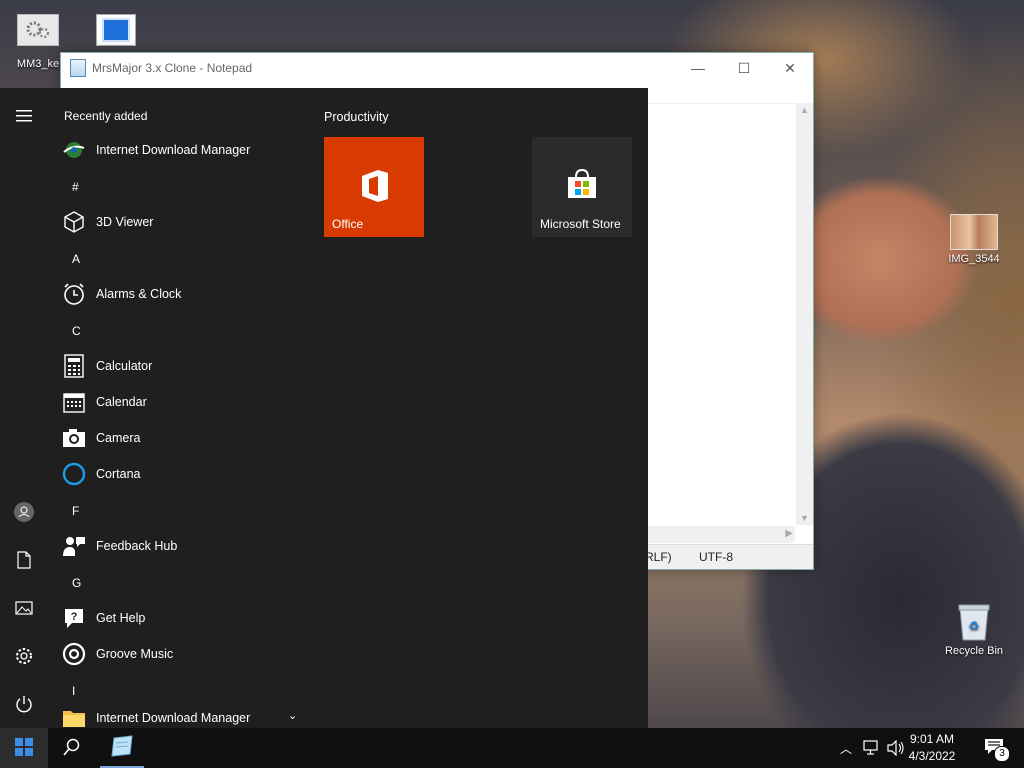  What do you see at coordinates (74, 402) in the screenshot?
I see `calendar-icon` at bounding box center [74, 402].